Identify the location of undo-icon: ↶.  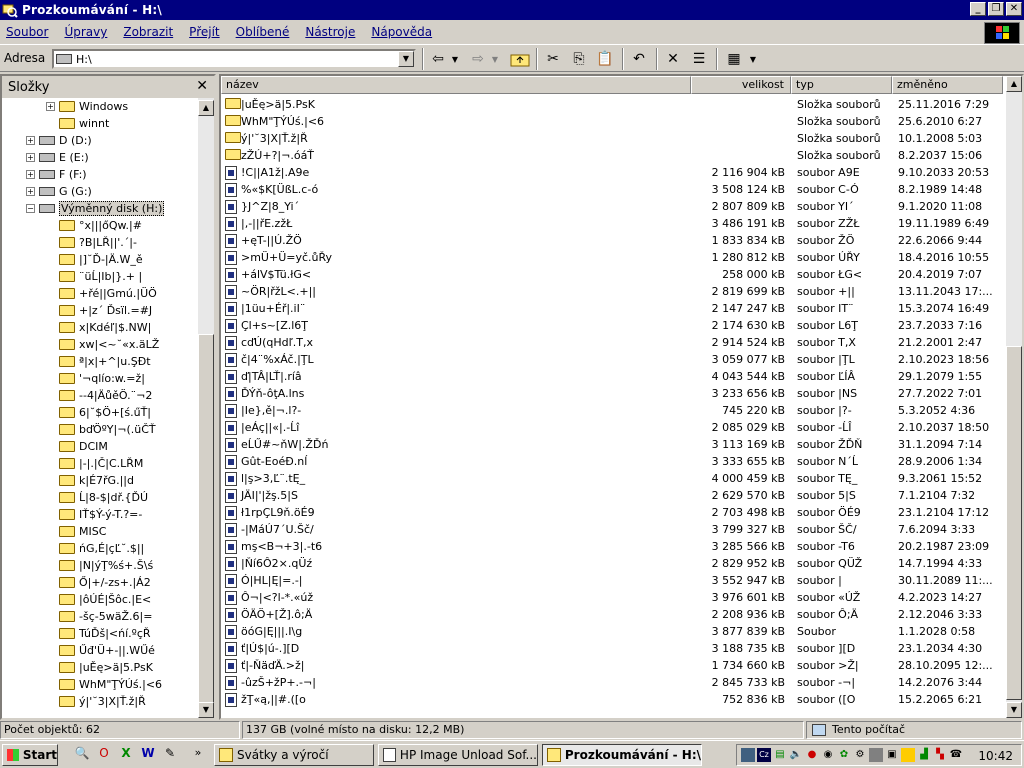
(639, 59).